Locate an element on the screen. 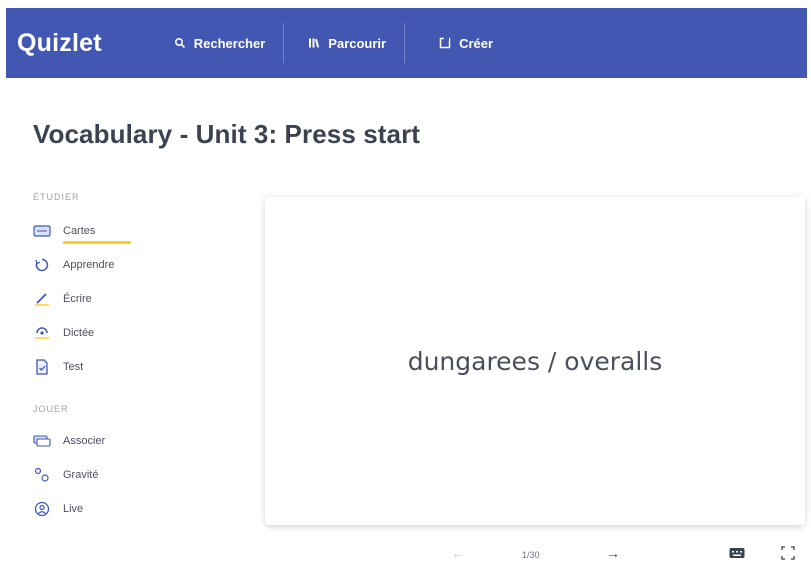 The image size is (811, 567). sidebar-item-apprendre: Apprendre is located at coordinates (73, 265).